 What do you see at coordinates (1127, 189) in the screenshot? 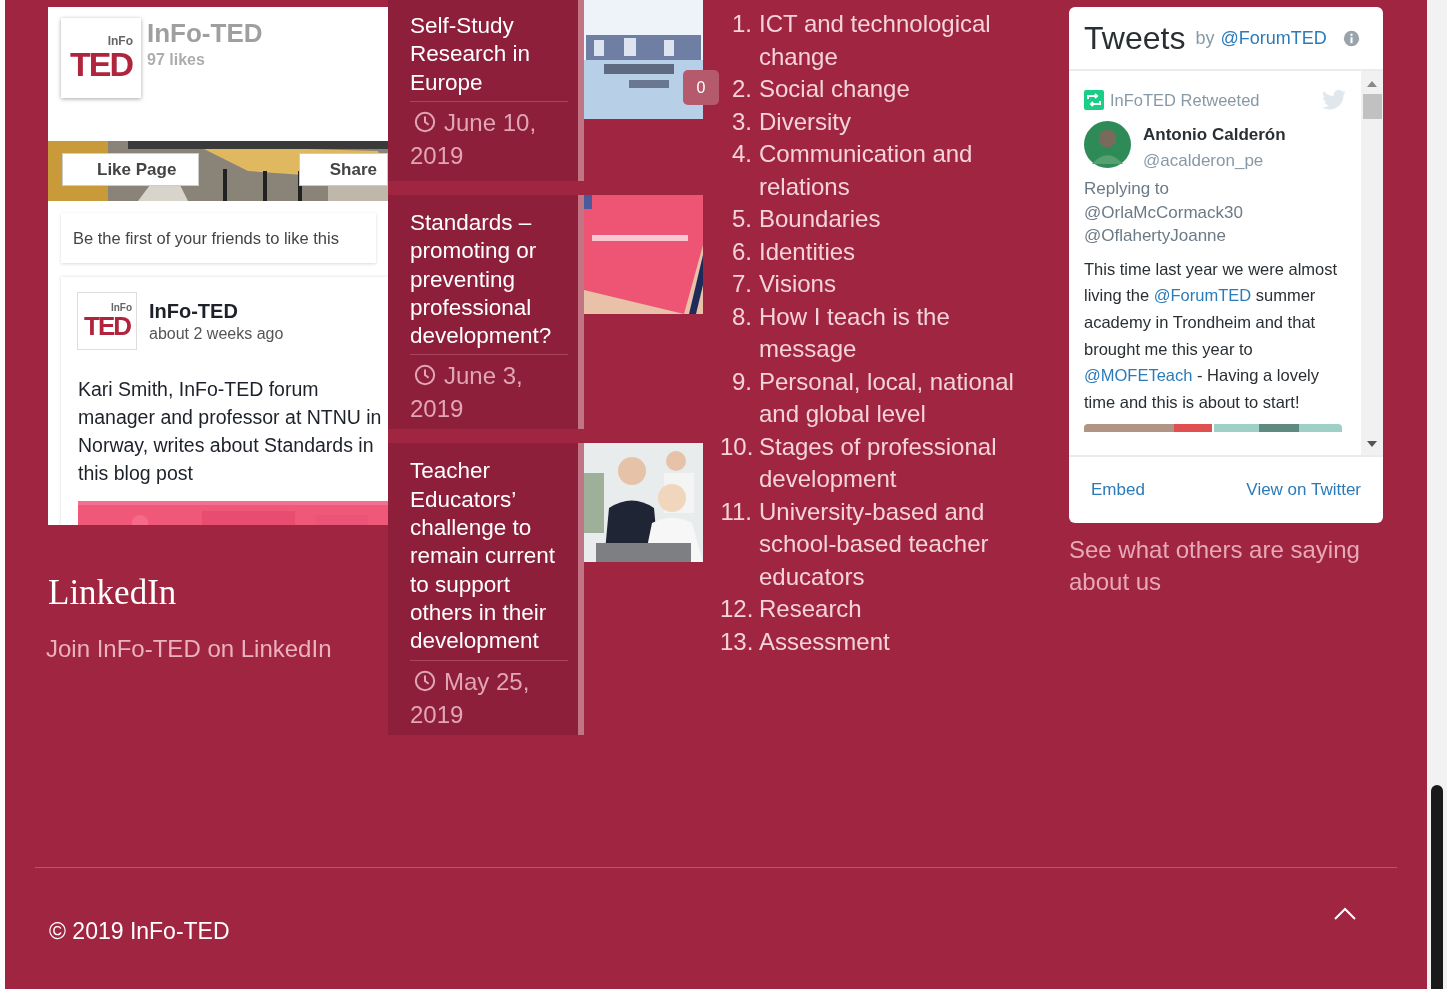
I see `replying-label: Replying to` at bounding box center [1127, 189].